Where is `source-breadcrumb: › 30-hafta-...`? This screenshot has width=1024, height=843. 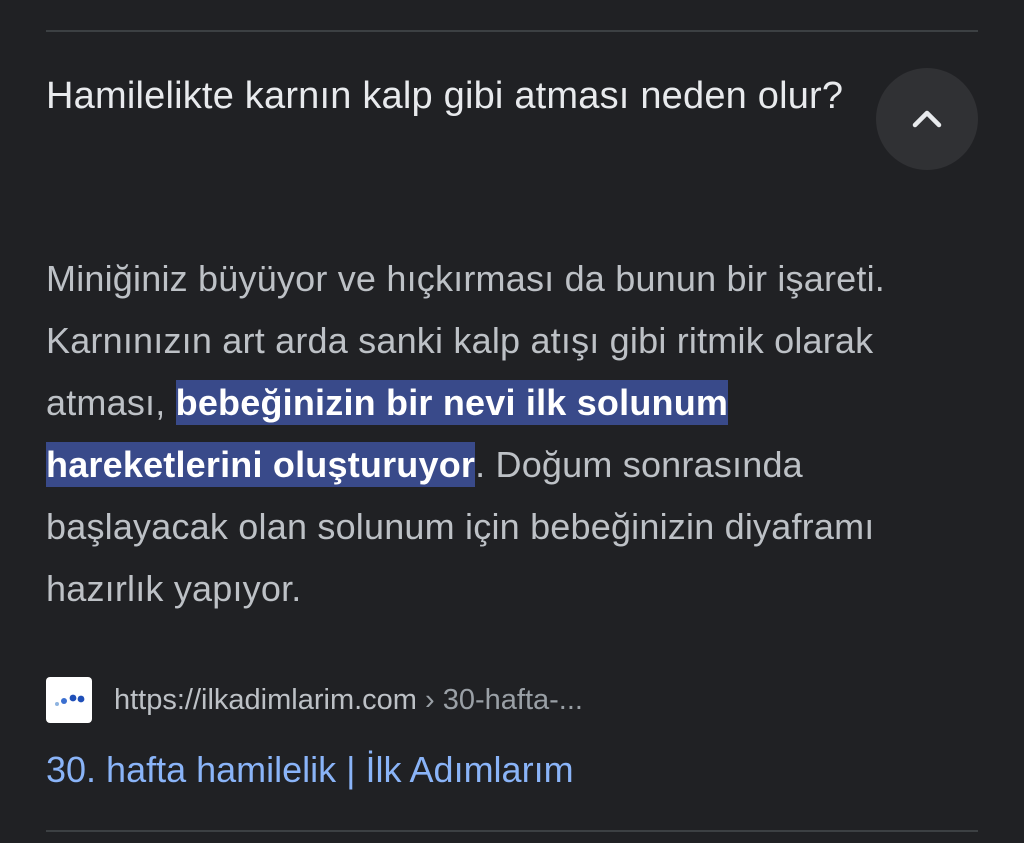
source-breadcrumb: › 30-hafta-... is located at coordinates (499, 699).